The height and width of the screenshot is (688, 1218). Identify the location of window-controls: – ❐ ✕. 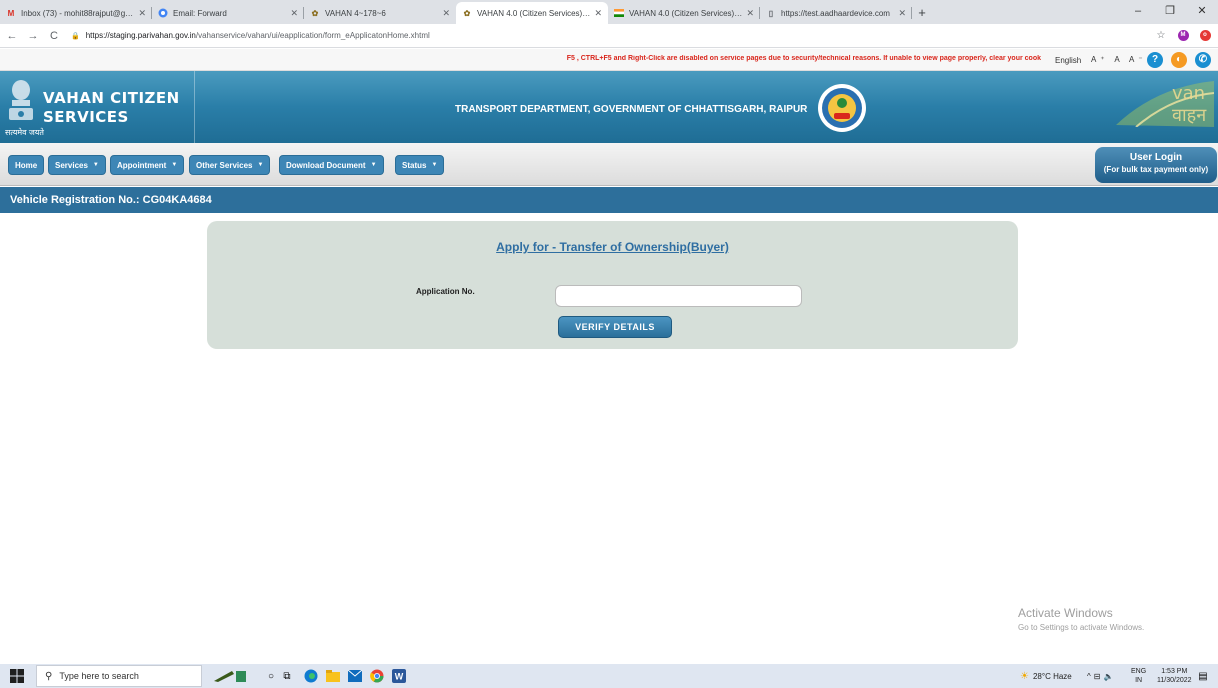
(1170, 12).